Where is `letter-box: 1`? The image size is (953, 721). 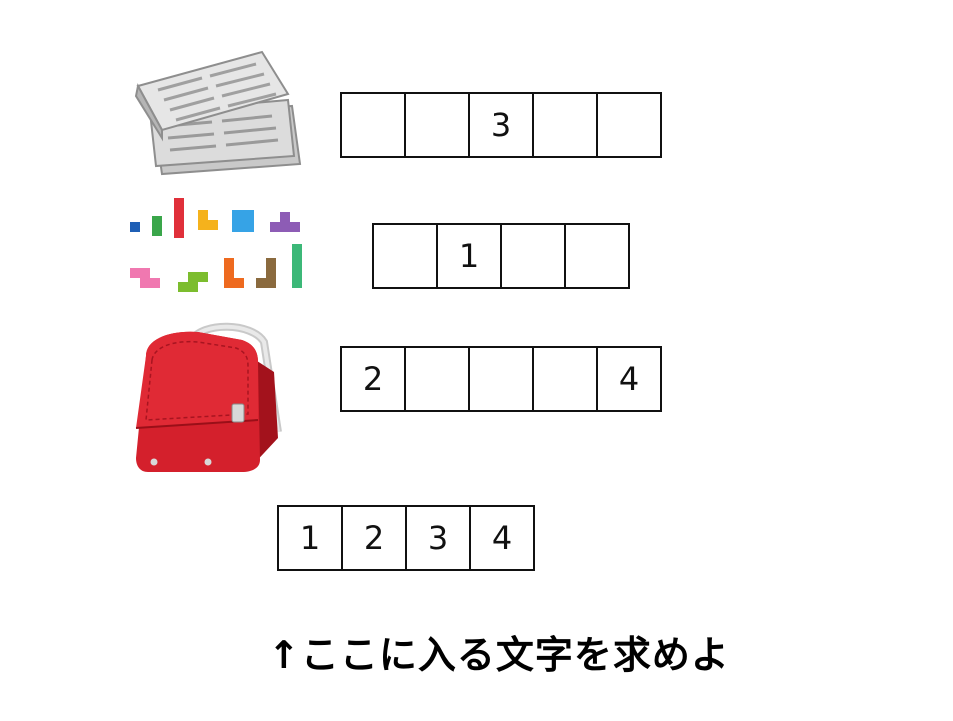 letter-box: 1 is located at coordinates (469, 256).